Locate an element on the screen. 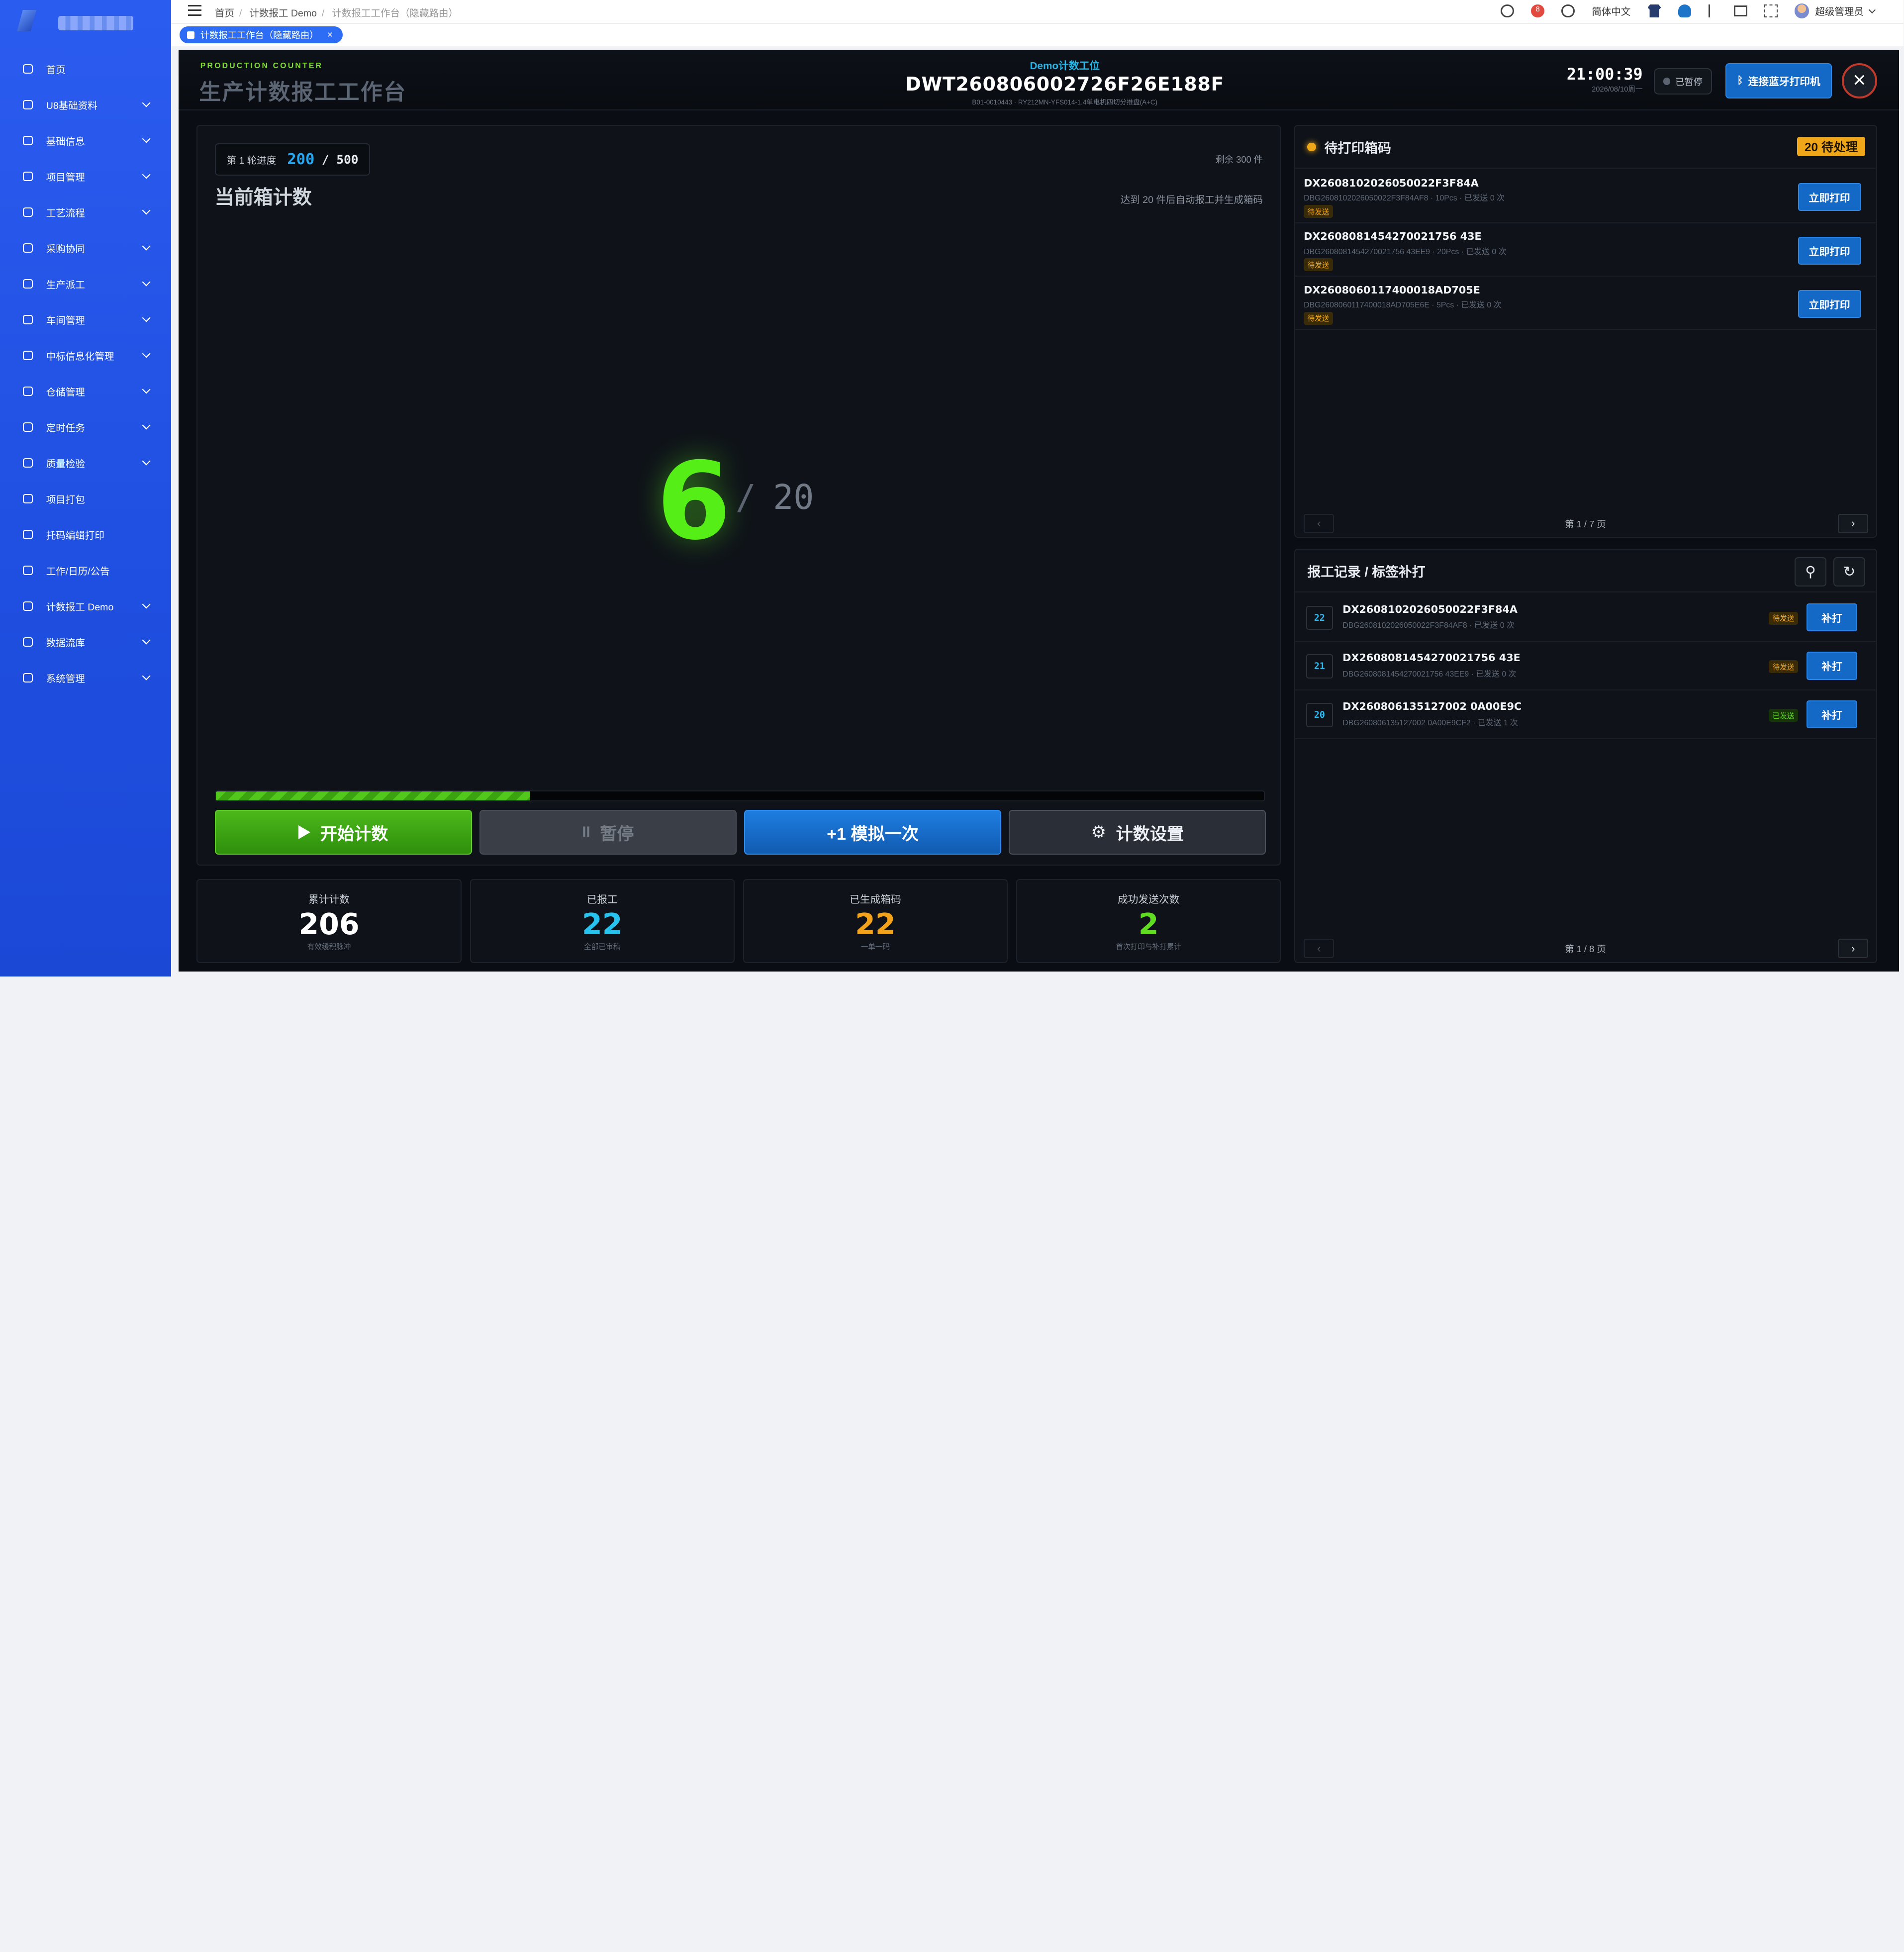 The height and width of the screenshot is (1952, 1904). queue-prev-page-button: ‹ is located at coordinates (1319, 523).